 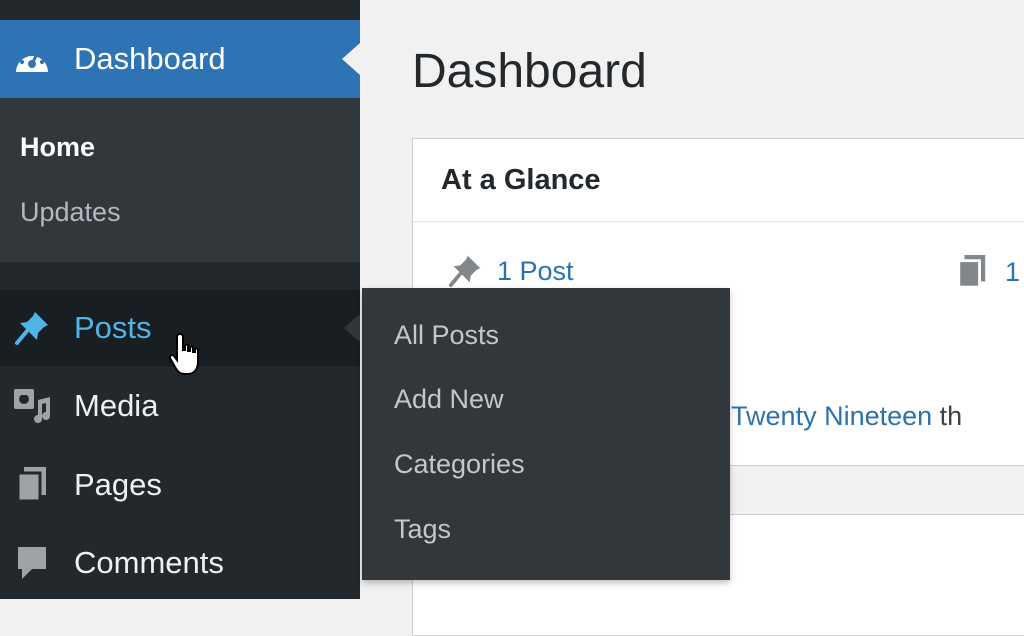 What do you see at coordinates (57, 147) in the screenshot?
I see `submenu-item-home: Home` at bounding box center [57, 147].